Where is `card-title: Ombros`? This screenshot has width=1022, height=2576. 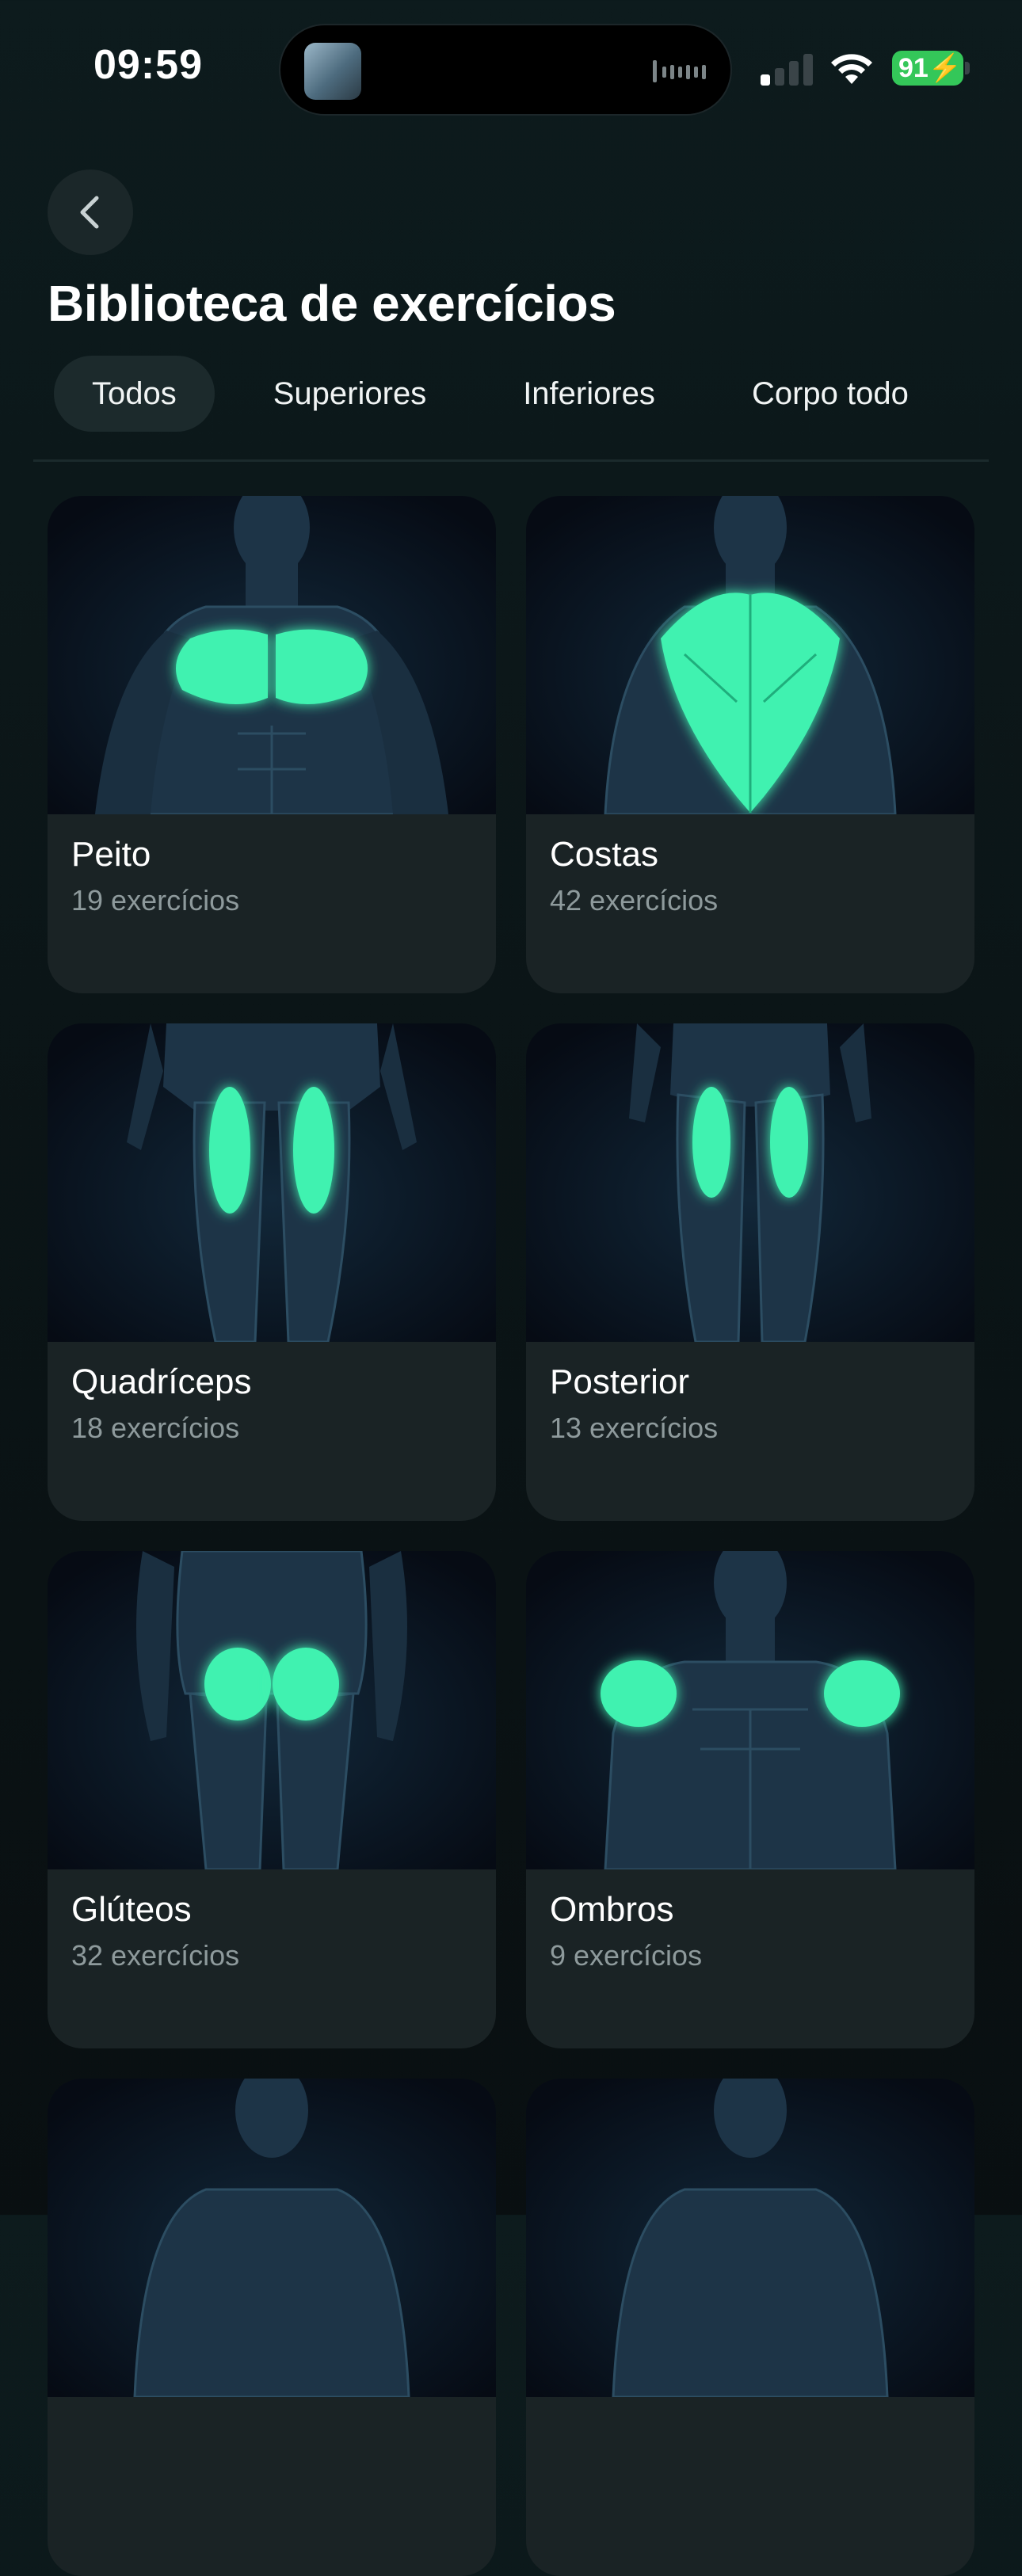
card-title: Ombros is located at coordinates (612, 1910).